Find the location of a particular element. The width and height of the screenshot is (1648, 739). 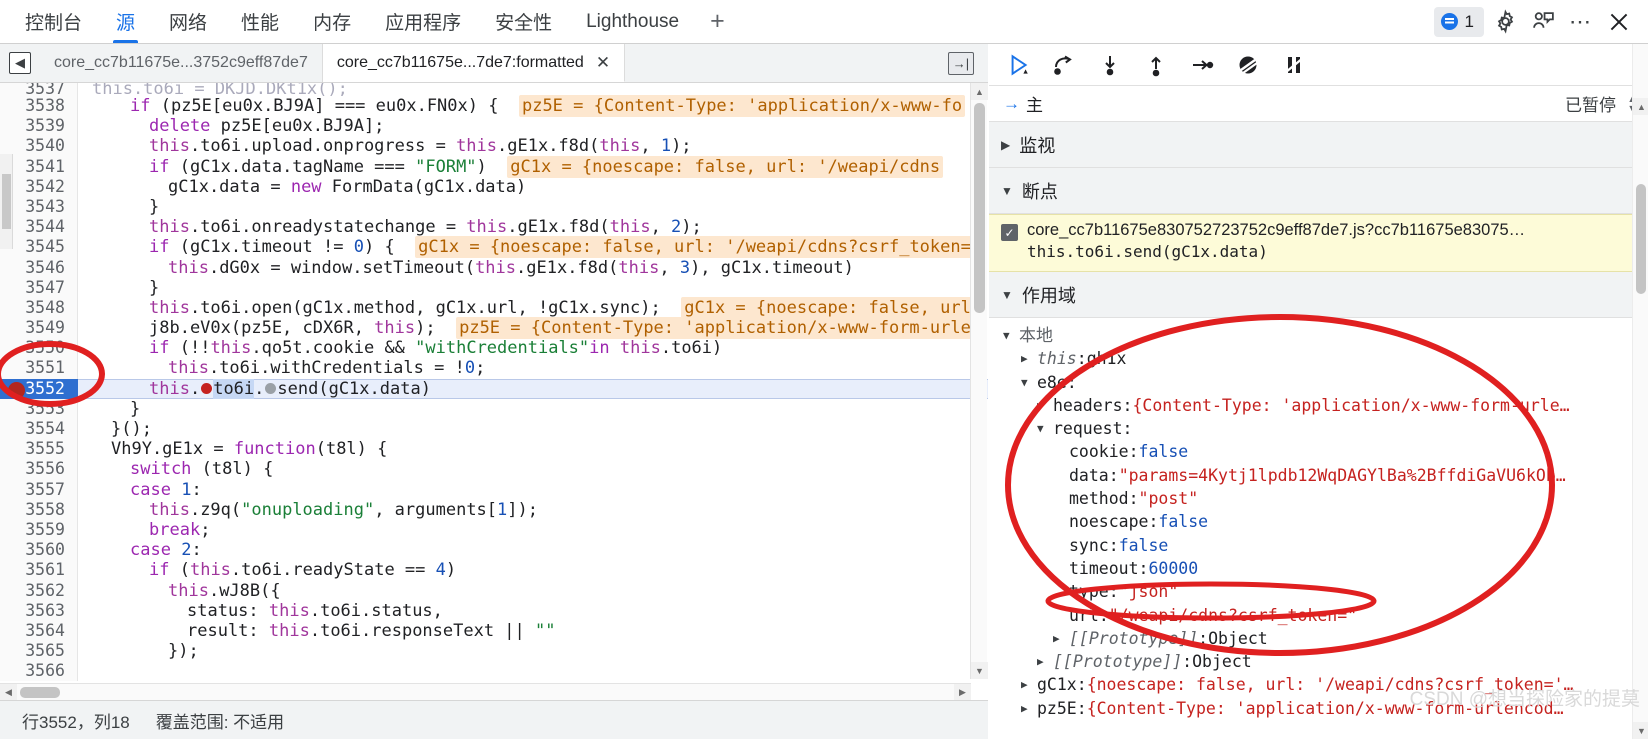

line-number: 3566 is located at coordinates (39, 671).